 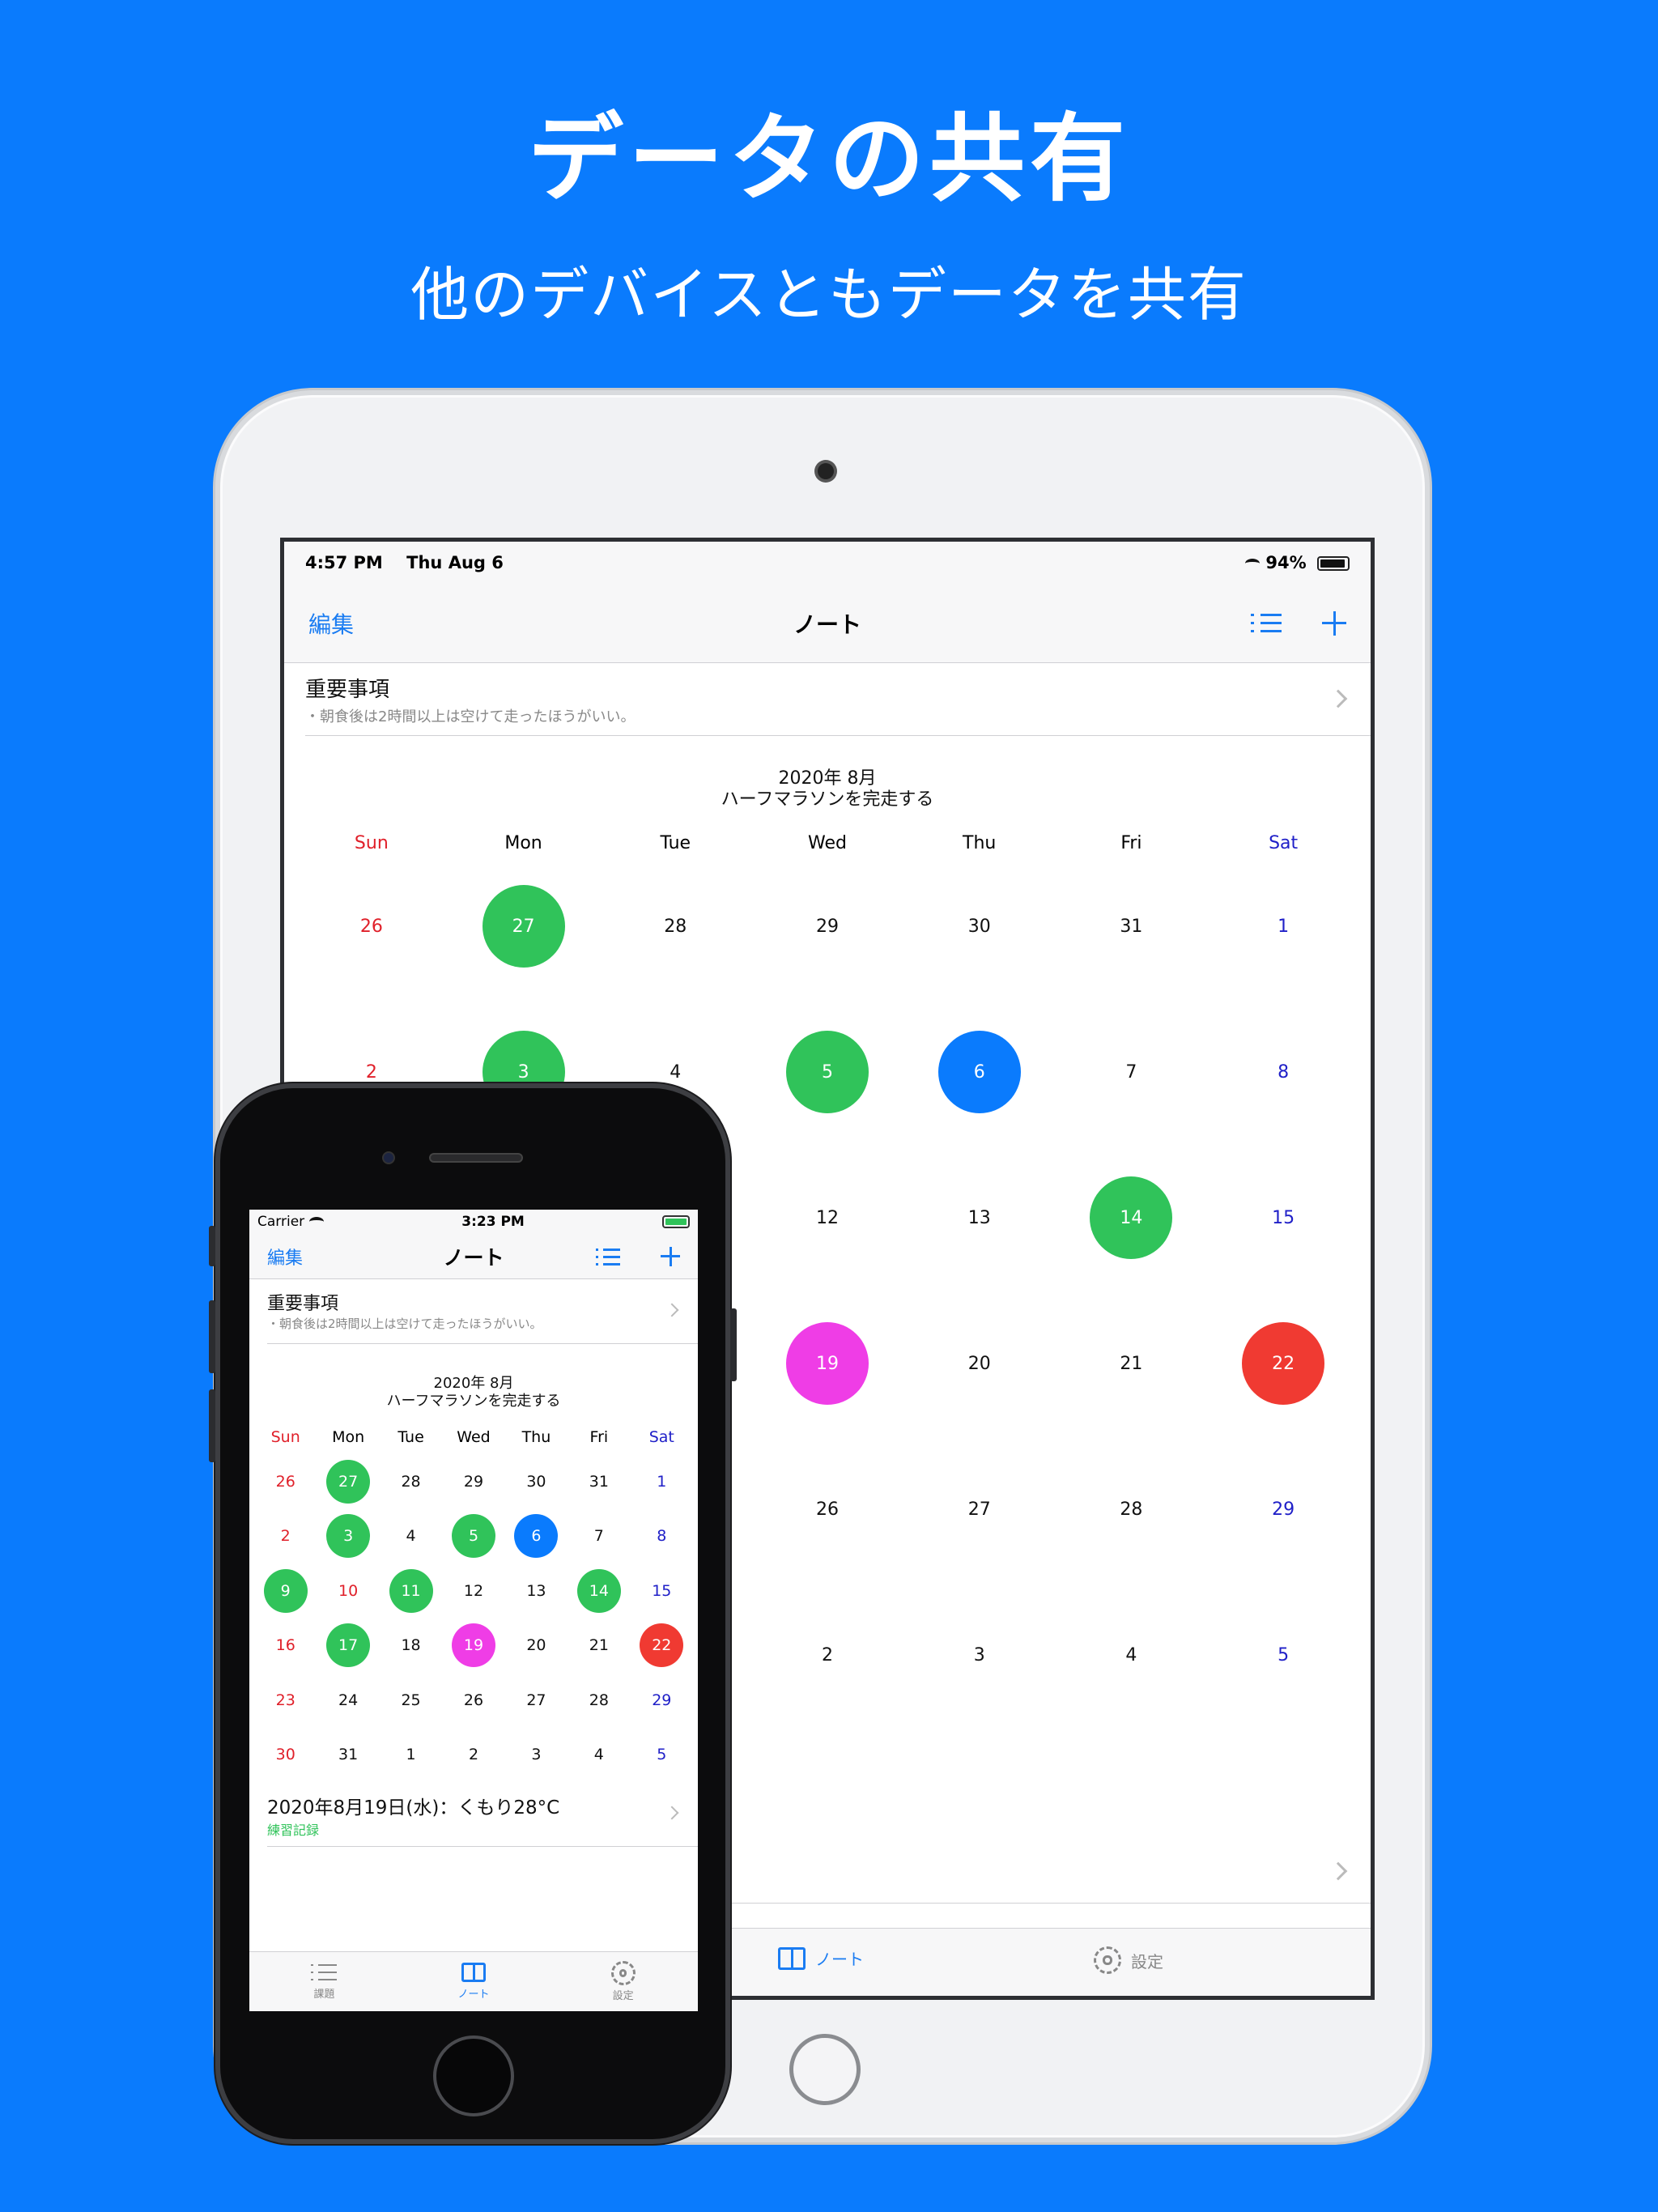 I want to click on status-time: 4:57 PM, so click(x=344, y=563).